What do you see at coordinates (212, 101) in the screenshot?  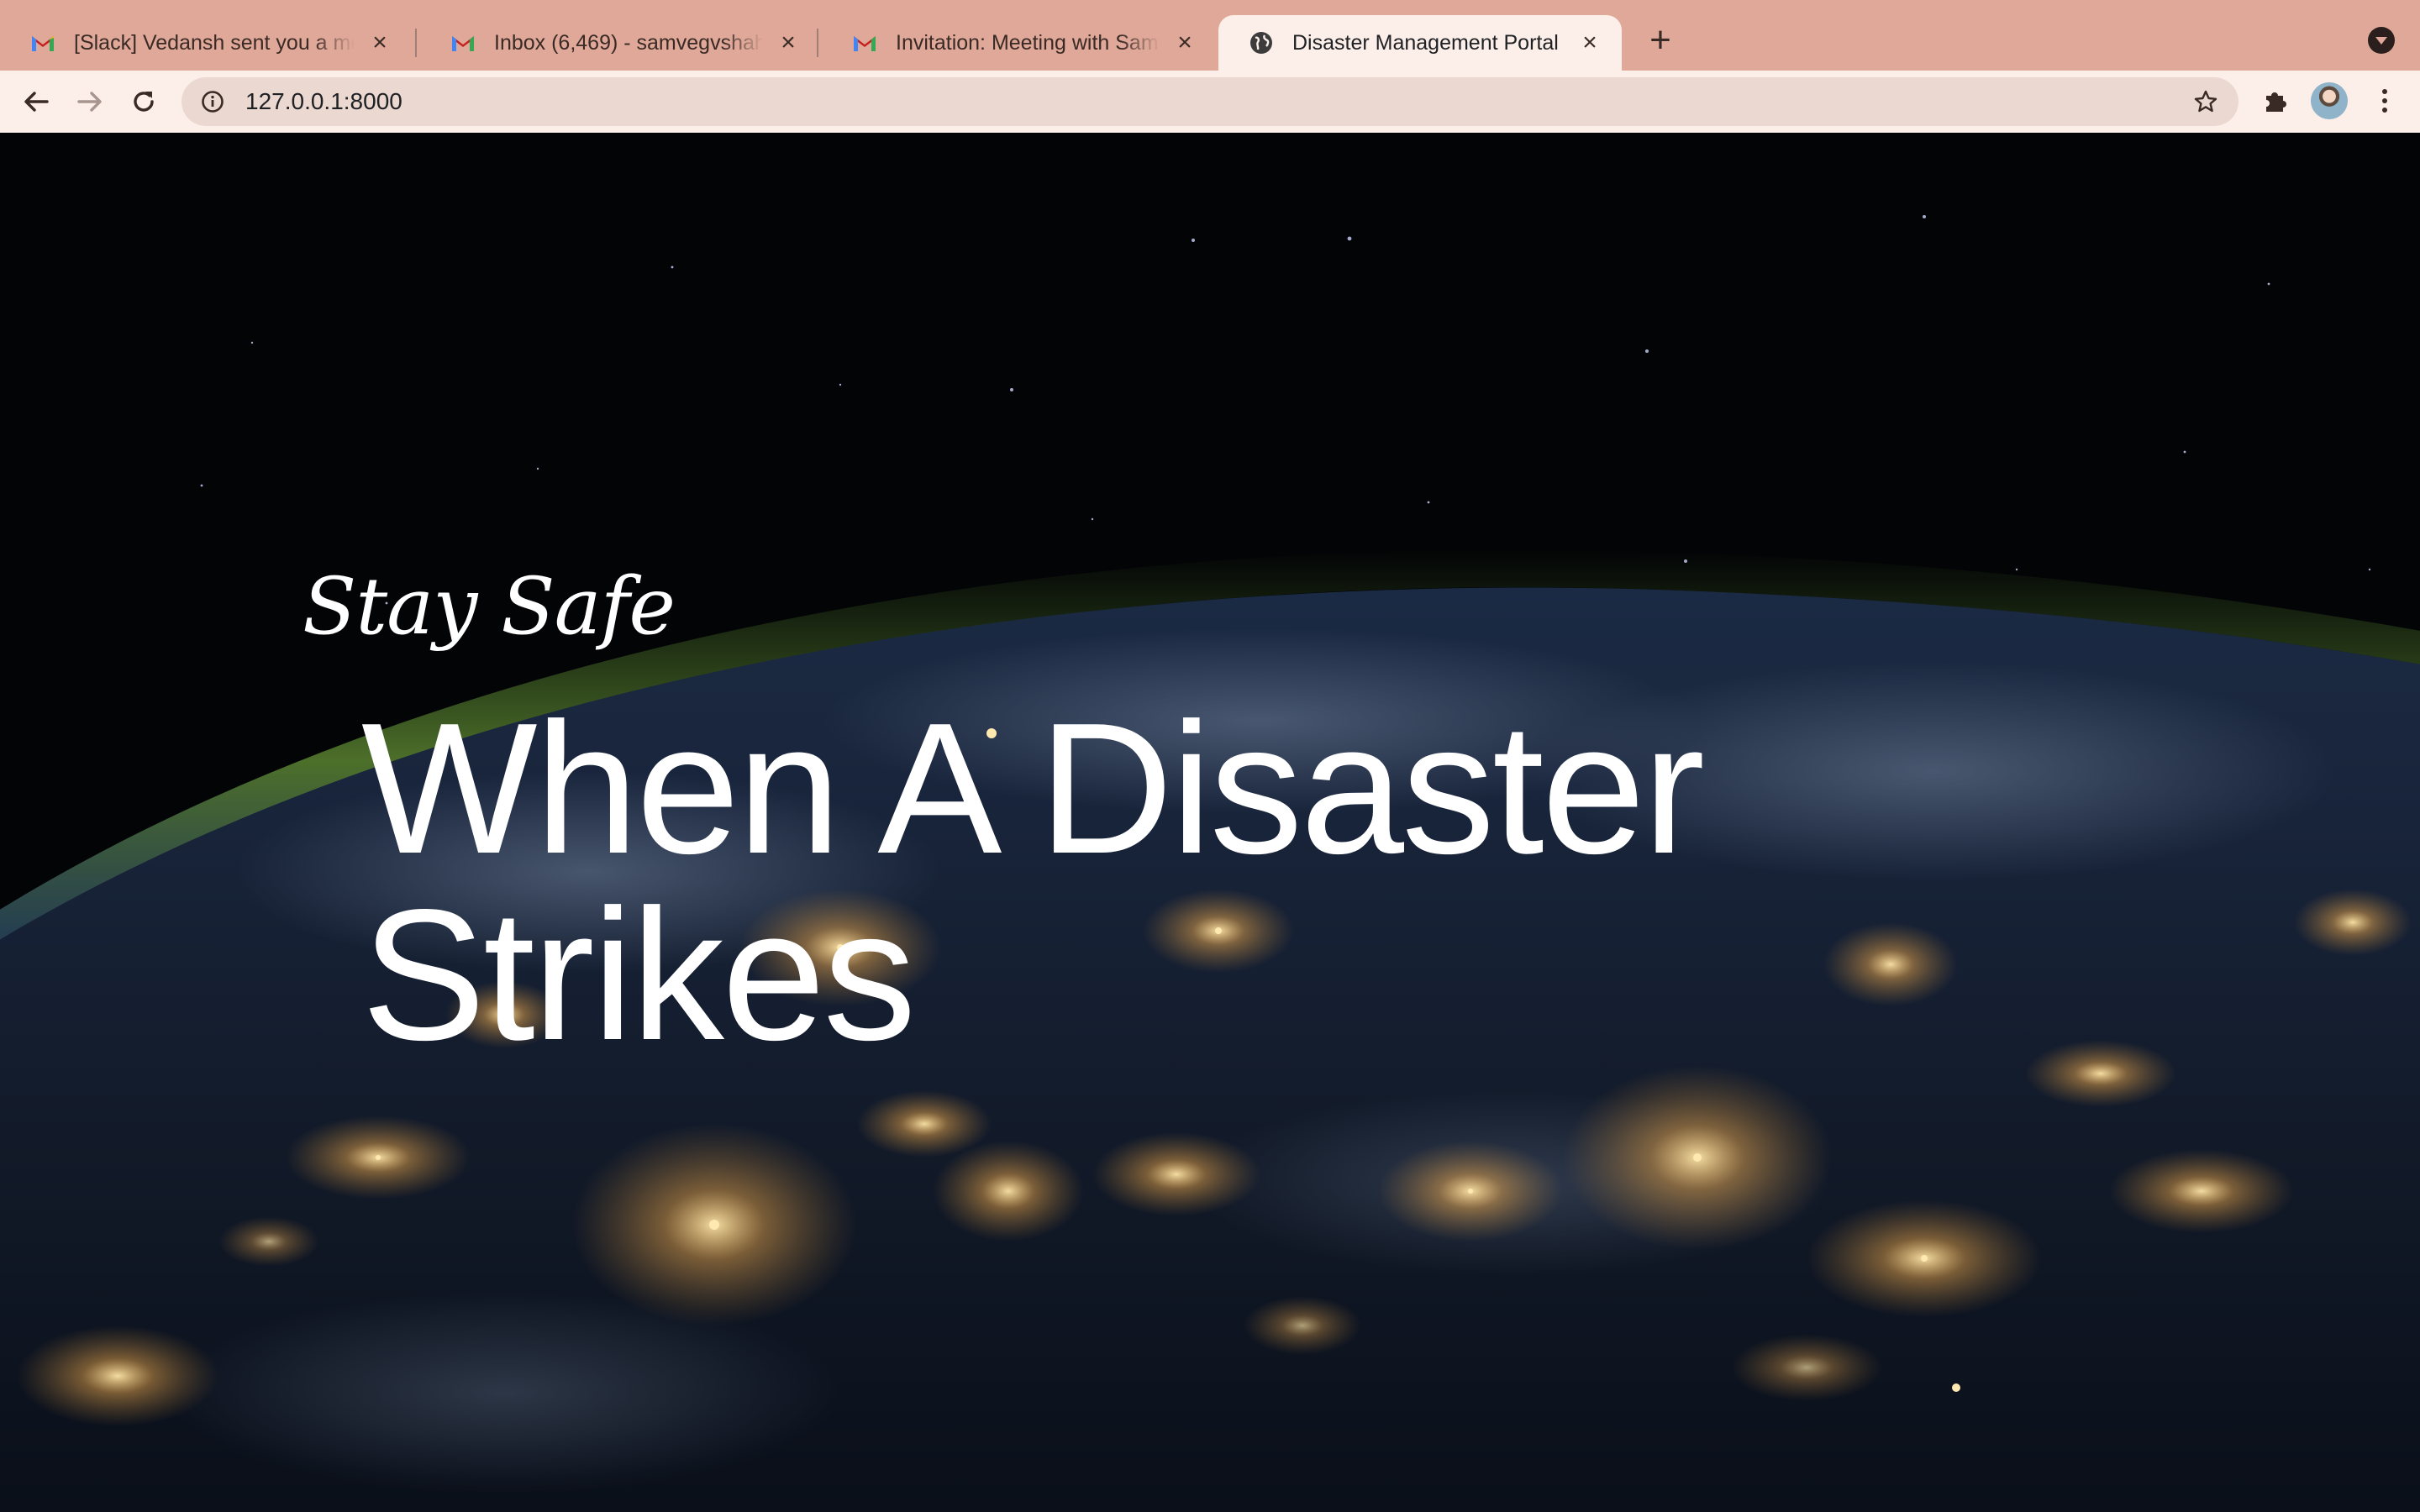 I see `info-icon` at bounding box center [212, 101].